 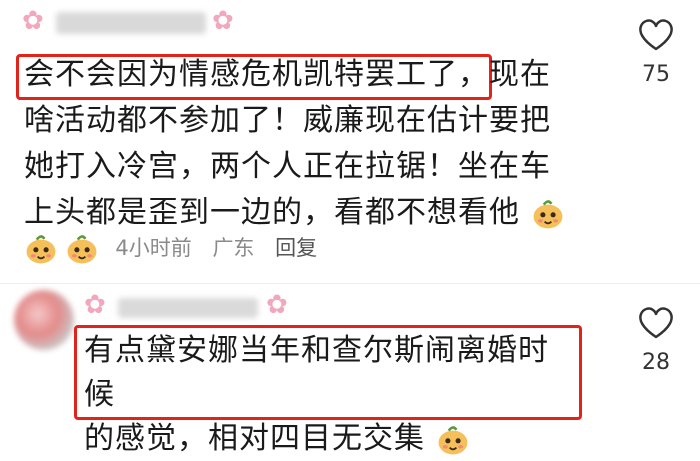 I want to click on like-button: 75, so click(x=656, y=52).